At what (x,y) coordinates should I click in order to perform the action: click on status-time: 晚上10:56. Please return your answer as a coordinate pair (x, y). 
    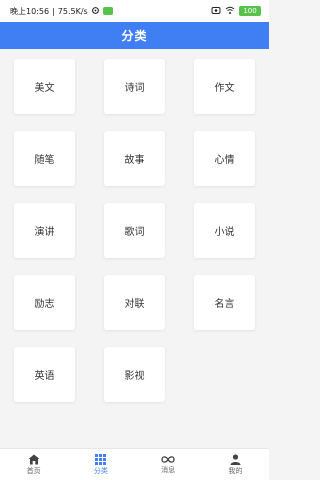
    Looking at the image, I should click on (30, 11).